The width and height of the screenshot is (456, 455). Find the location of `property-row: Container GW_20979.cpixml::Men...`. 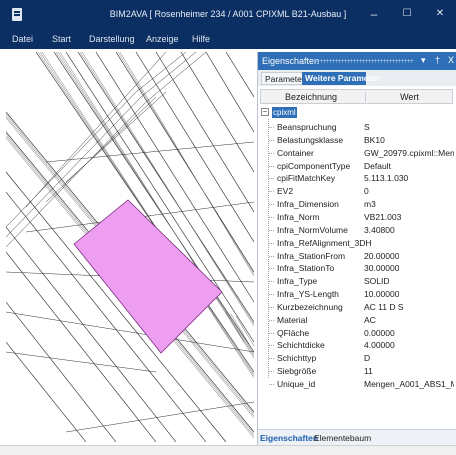

property-row: Container GW_20979.cpixml::Men... is located at coordinates (357, 153).